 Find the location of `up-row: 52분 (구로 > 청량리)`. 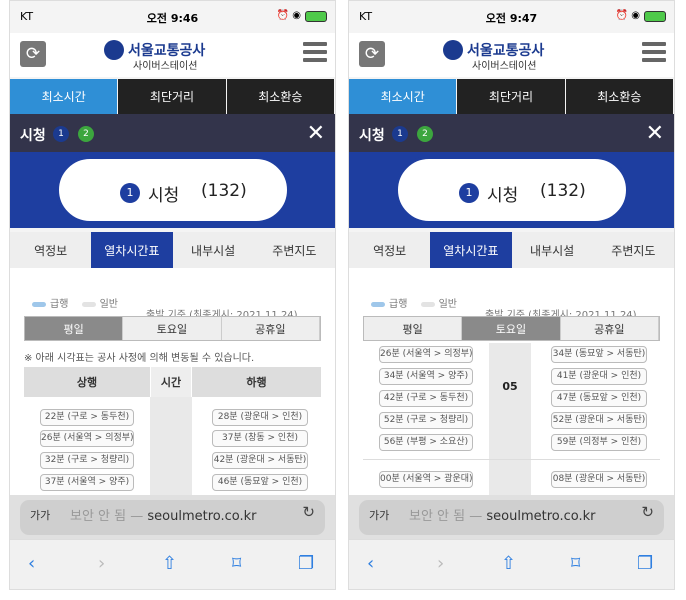

up-row: 52분 (구로 > 청량리) is located at coordinates (426, 420).